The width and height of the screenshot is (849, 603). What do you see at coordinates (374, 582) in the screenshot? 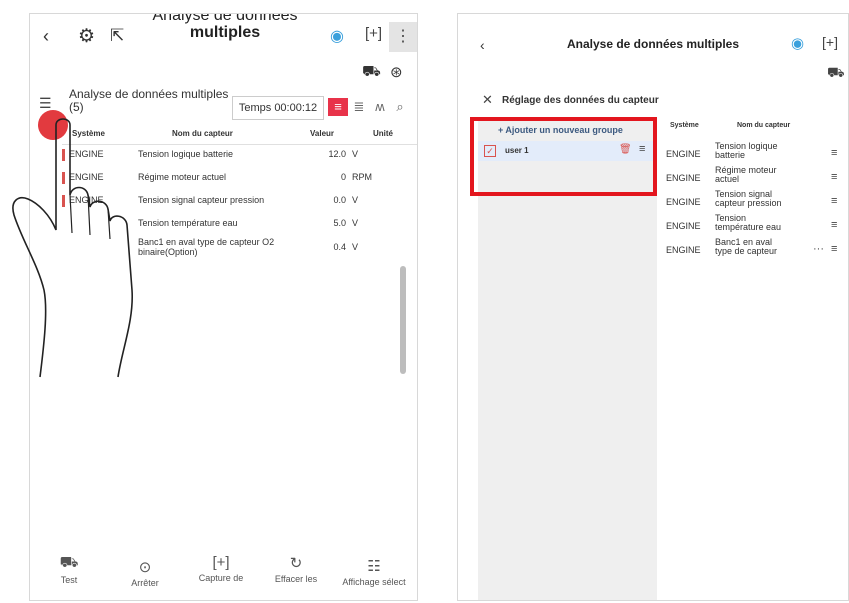
I see `display-select-label: Affichage sélect` at bounding box center [374, 582].